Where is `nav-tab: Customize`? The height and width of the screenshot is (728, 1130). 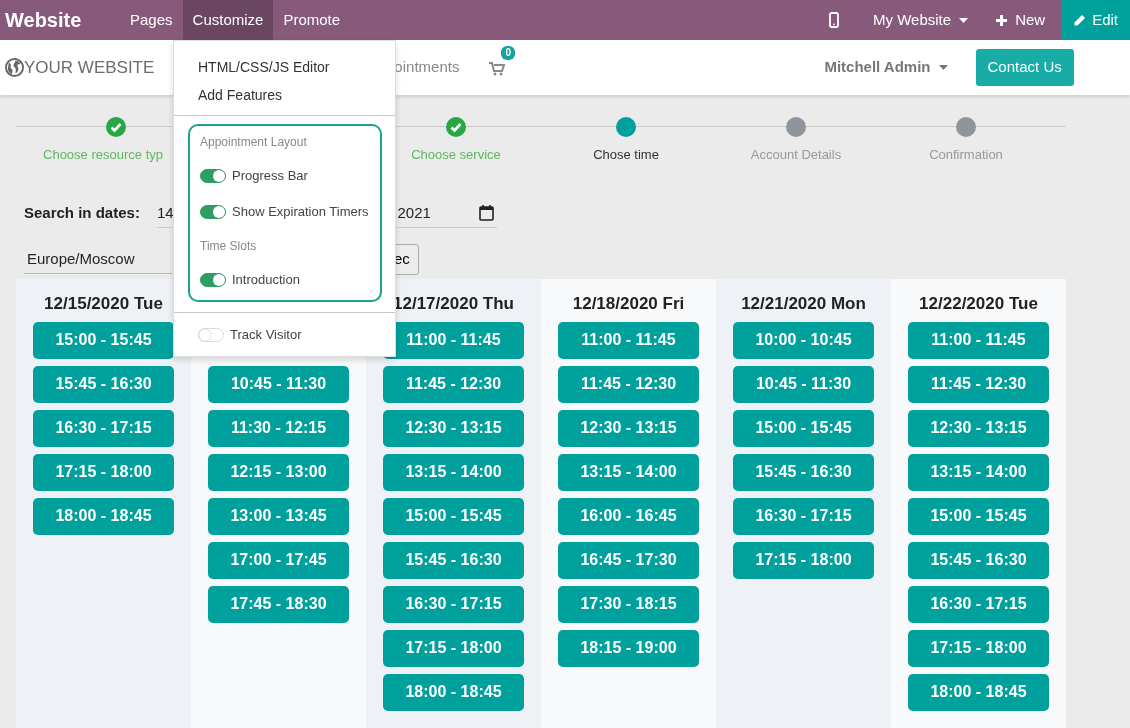 nav-tab: Customize is located at coordinates (228, 20).